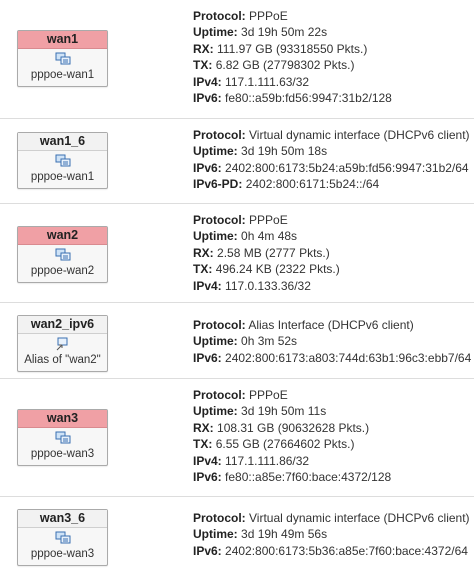 The height and width of the screenshot is (571, 474). I want to click on rx-value: 2.58 MB (2777 Pkts.), so click(273, 252).